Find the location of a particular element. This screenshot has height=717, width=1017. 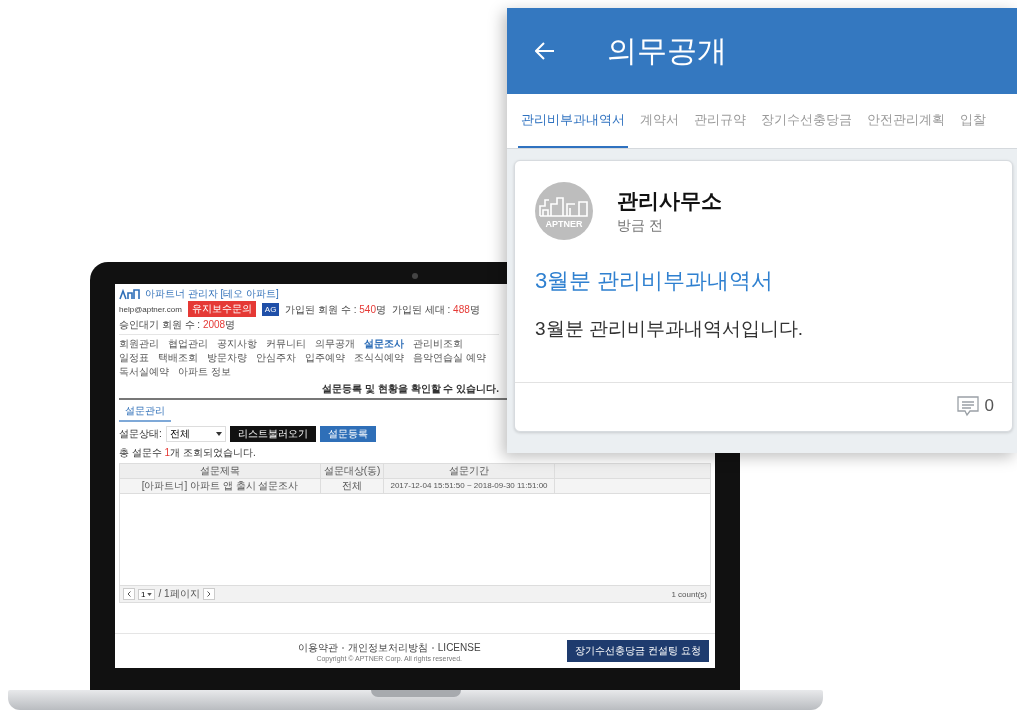

camera-dot is located at coordinates (415, 276).